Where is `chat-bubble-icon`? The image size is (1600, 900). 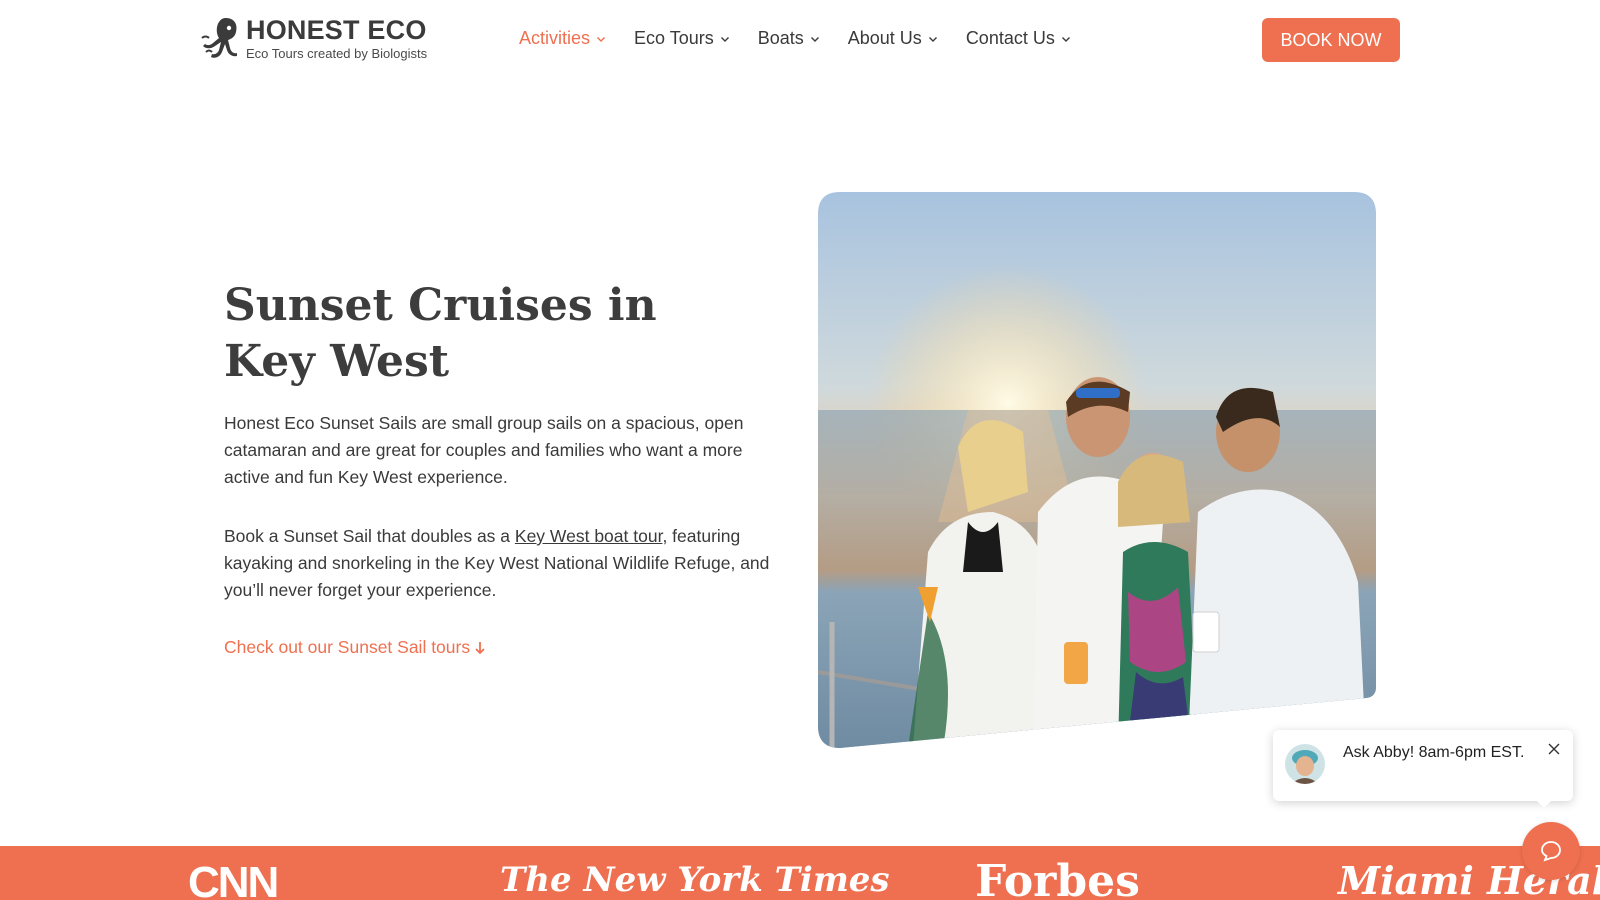 chat-bubble-icon is located at coordinates (1551, 851).